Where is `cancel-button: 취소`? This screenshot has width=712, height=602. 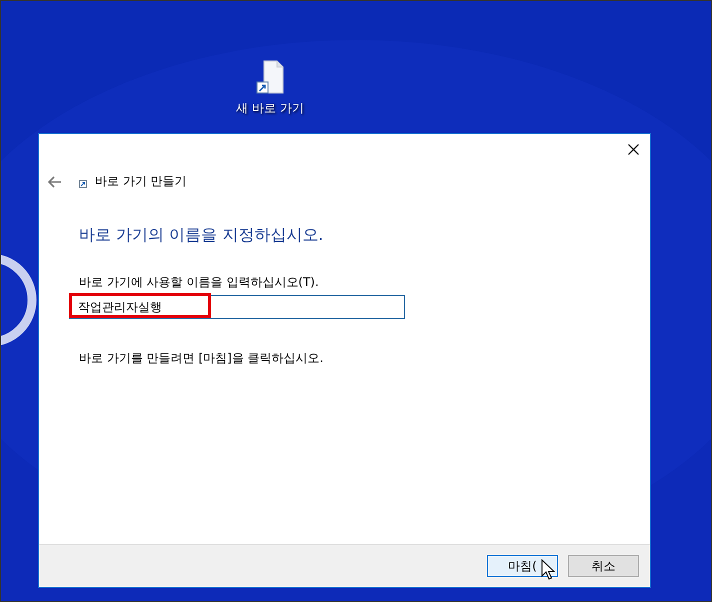 cancel-button: 취소 is located at coordinates (603, 566).